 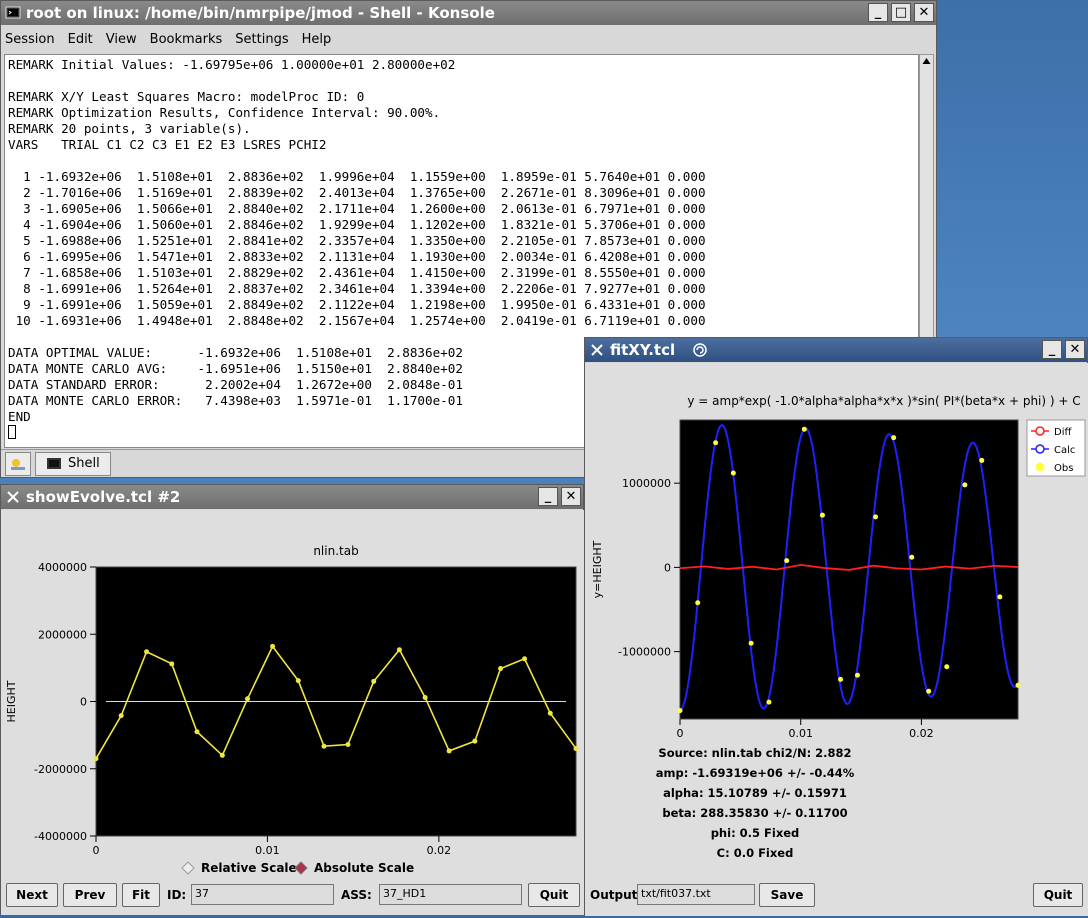 I want to click on menu-help: Help, so click(x=317, y=39).